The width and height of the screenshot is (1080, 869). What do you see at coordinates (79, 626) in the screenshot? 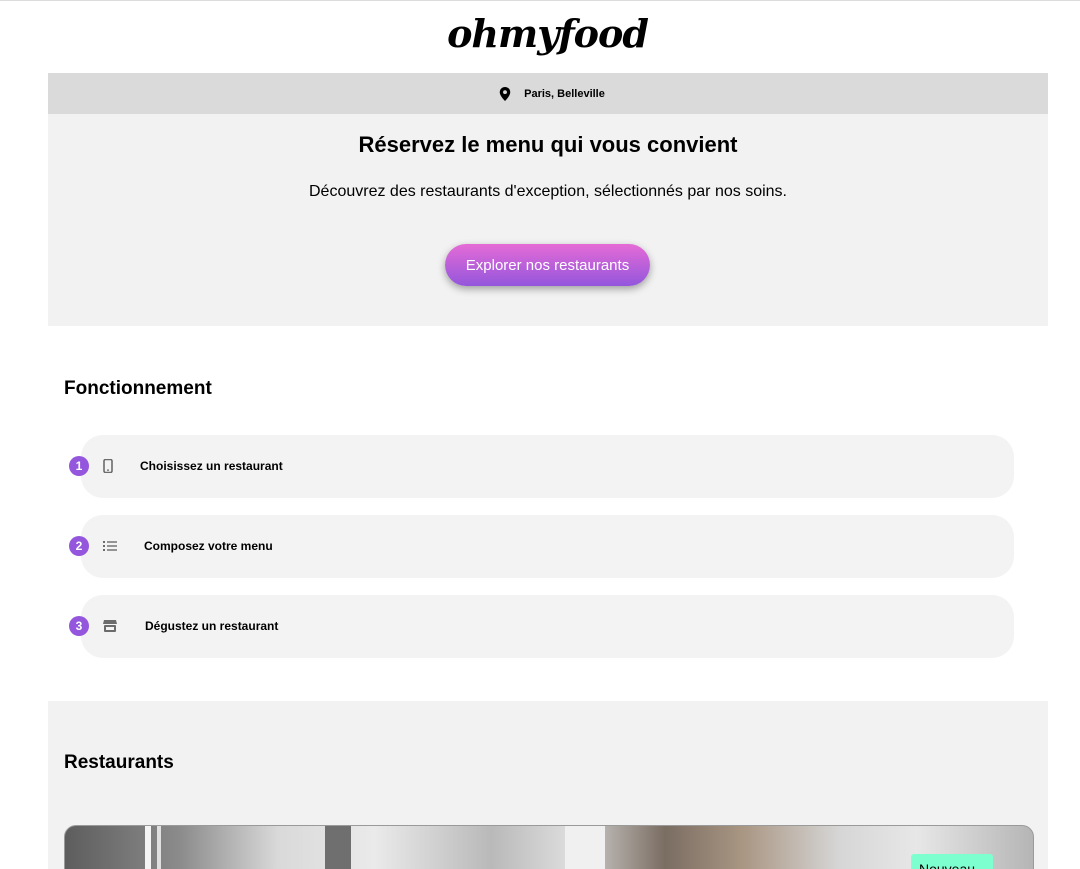
I see `step-number-badge: 3` at bounding box center [79, 626].